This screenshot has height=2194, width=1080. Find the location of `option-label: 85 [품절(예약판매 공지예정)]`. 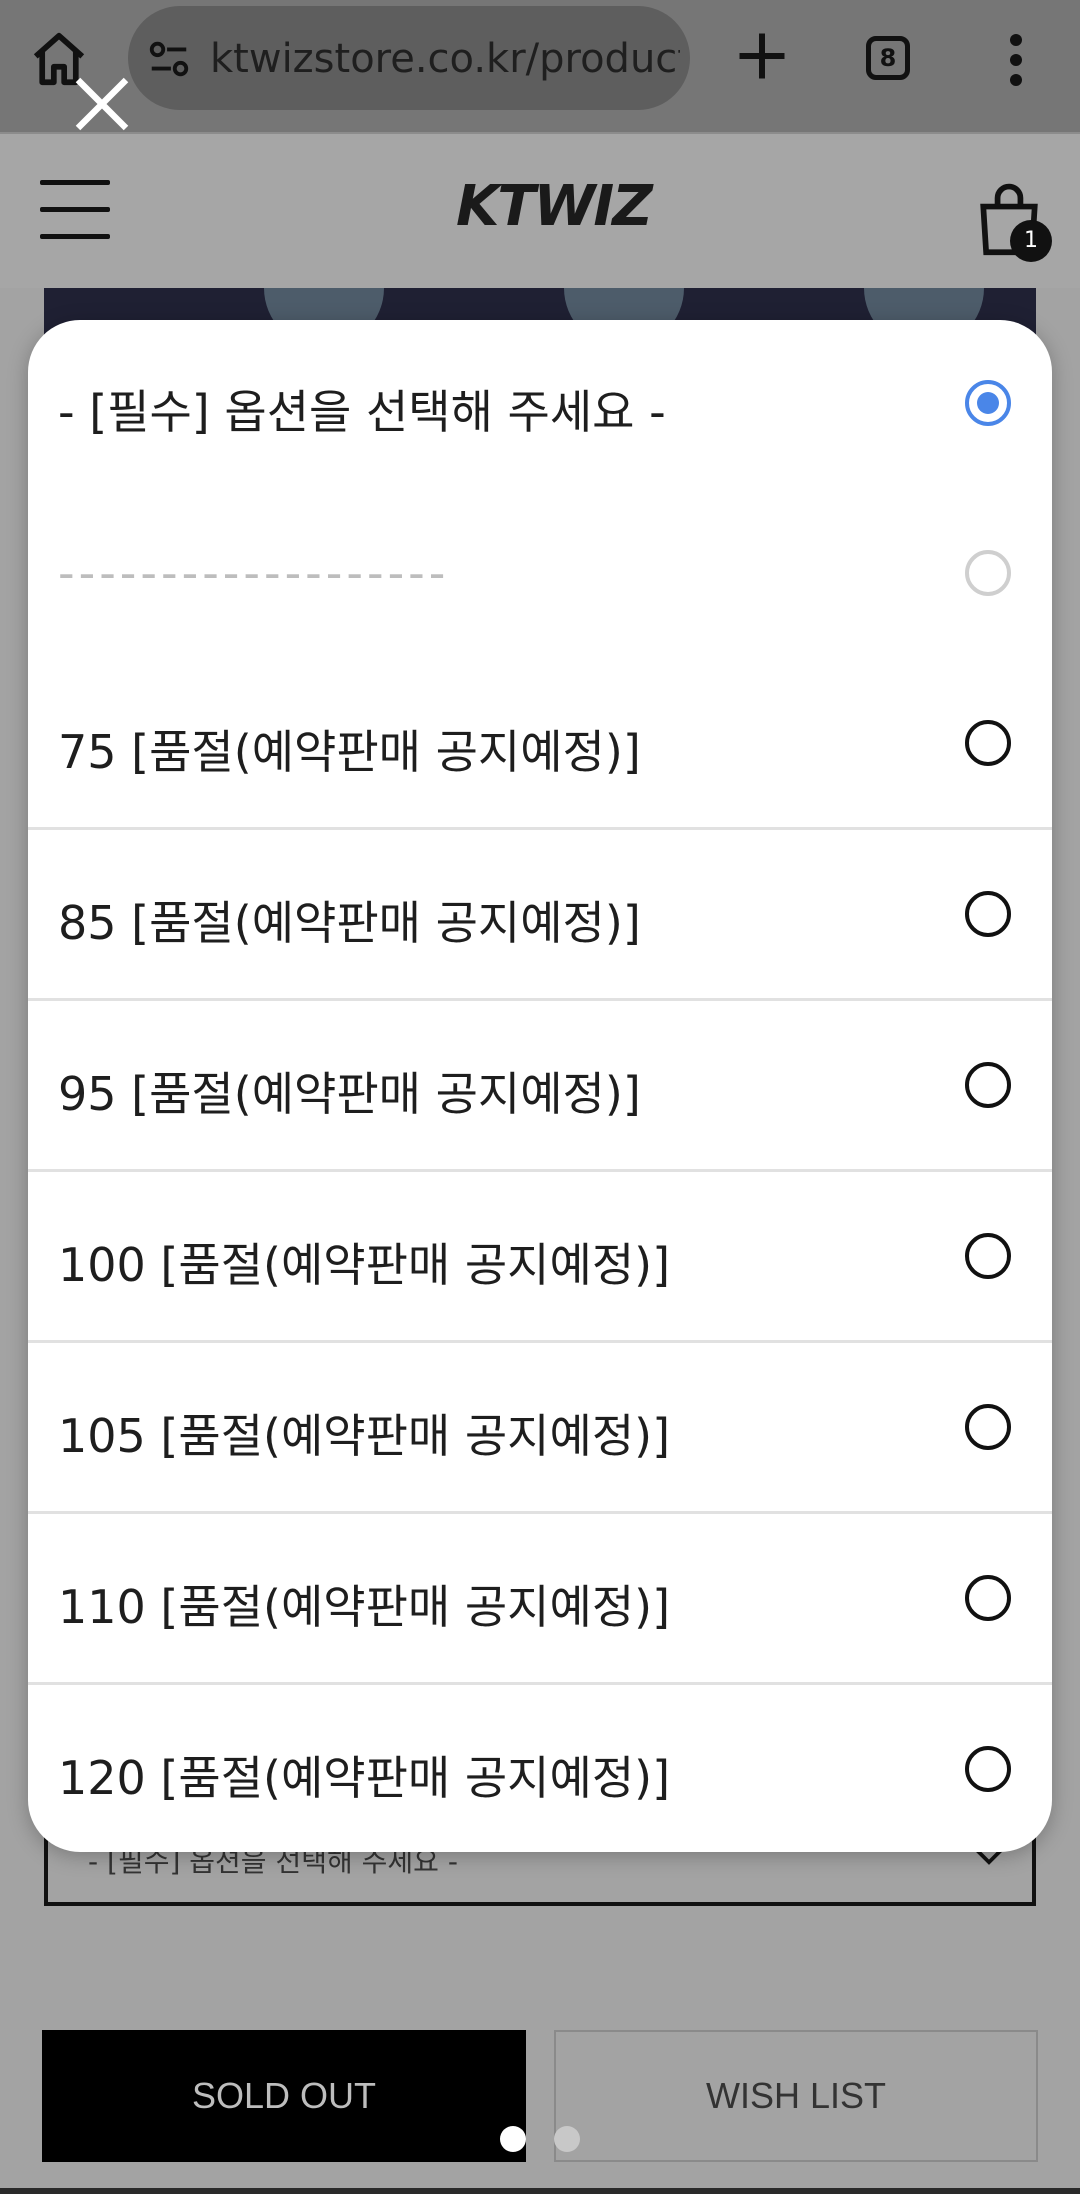

option-label: 85 [품절(예약판매 공지예정)] is located at coordinates (349, 923).